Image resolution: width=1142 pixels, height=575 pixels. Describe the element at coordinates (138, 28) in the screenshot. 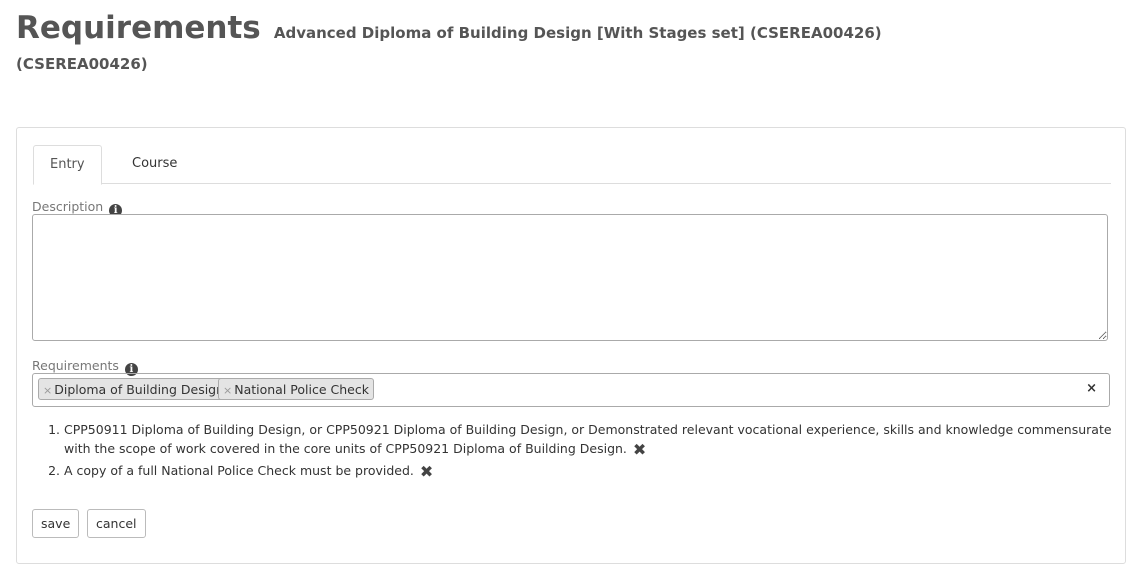

I see `page-title: Requirements` at that location.